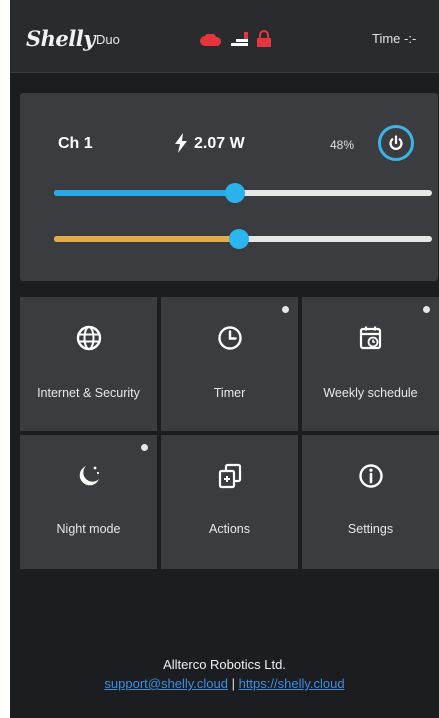 The height and width of the screenshot is (718, 439). I want to click on cloud-icon, so click(211, 40).